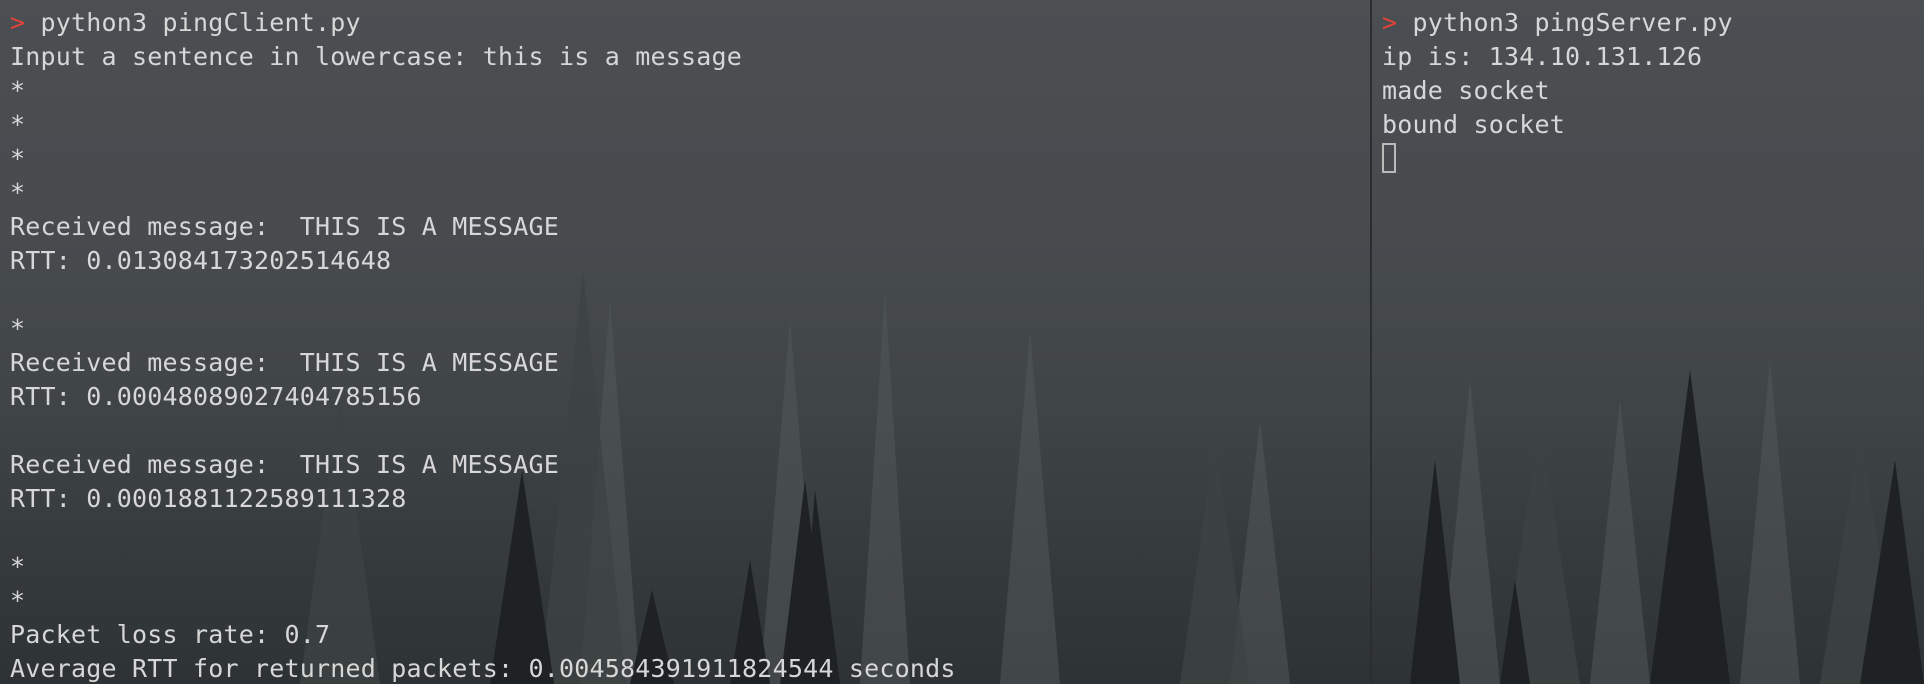  I want to click on prompt-line: > python3 pingClient.py, so click(690, 23).